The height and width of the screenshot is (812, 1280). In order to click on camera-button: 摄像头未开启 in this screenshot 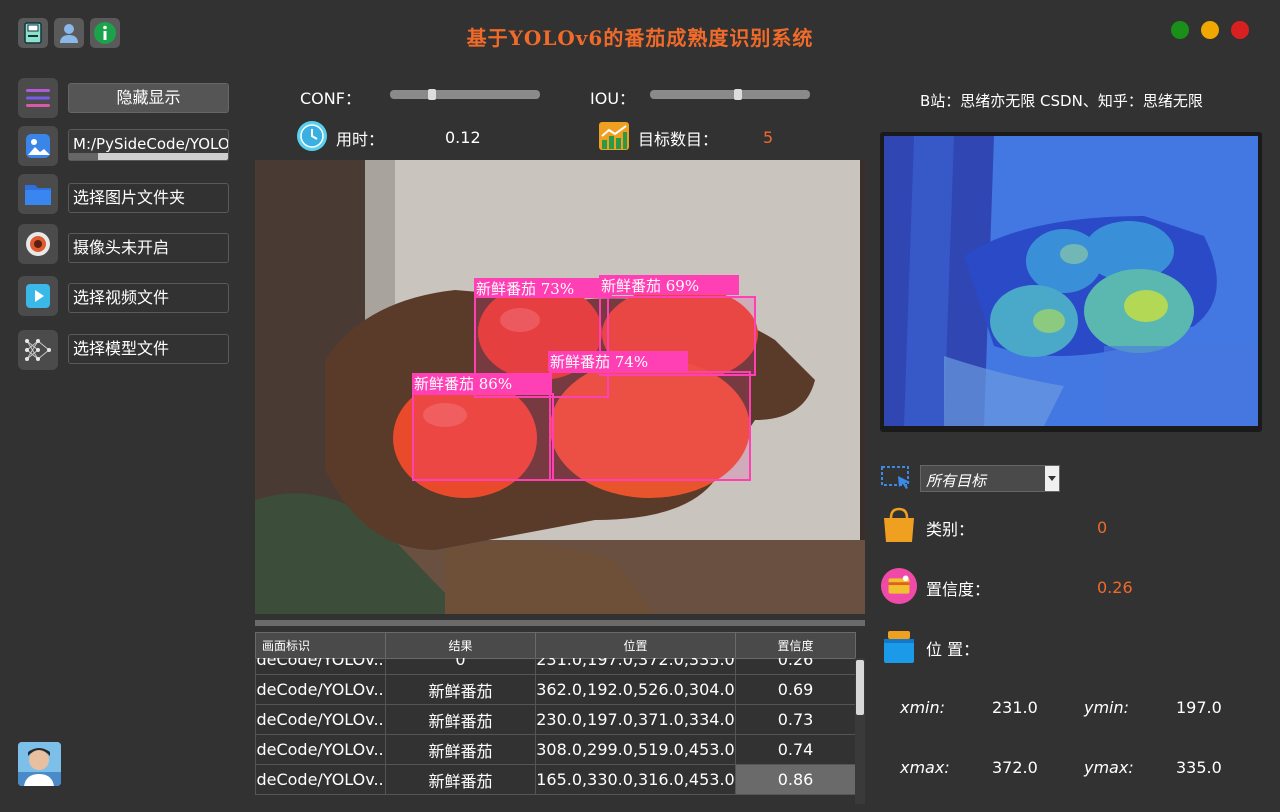, I will do `click(148, 248)`.